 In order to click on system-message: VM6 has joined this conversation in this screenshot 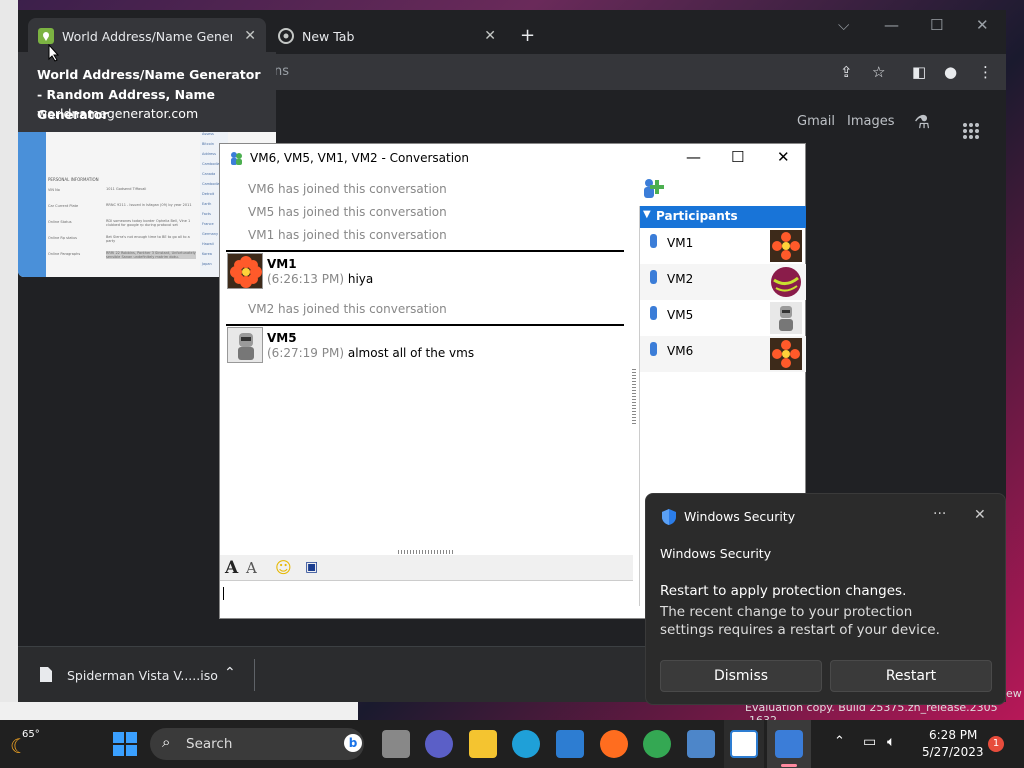, I will do `click(347, 189)`.